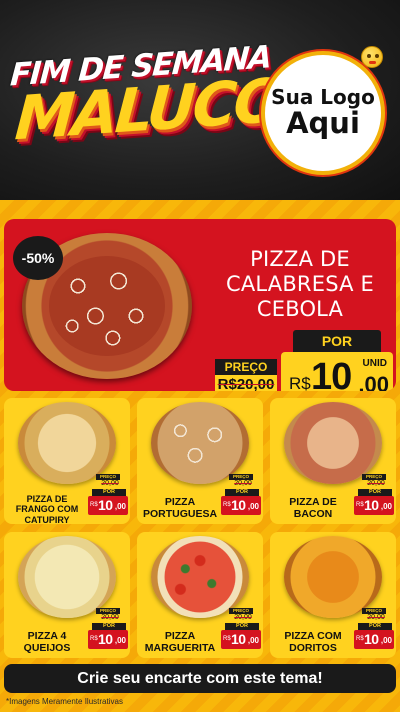 The height and width of the screenshot is (712, 400). I want to click on promo-title: FIM DE SEMANA MALUCO, so click(146, 97).